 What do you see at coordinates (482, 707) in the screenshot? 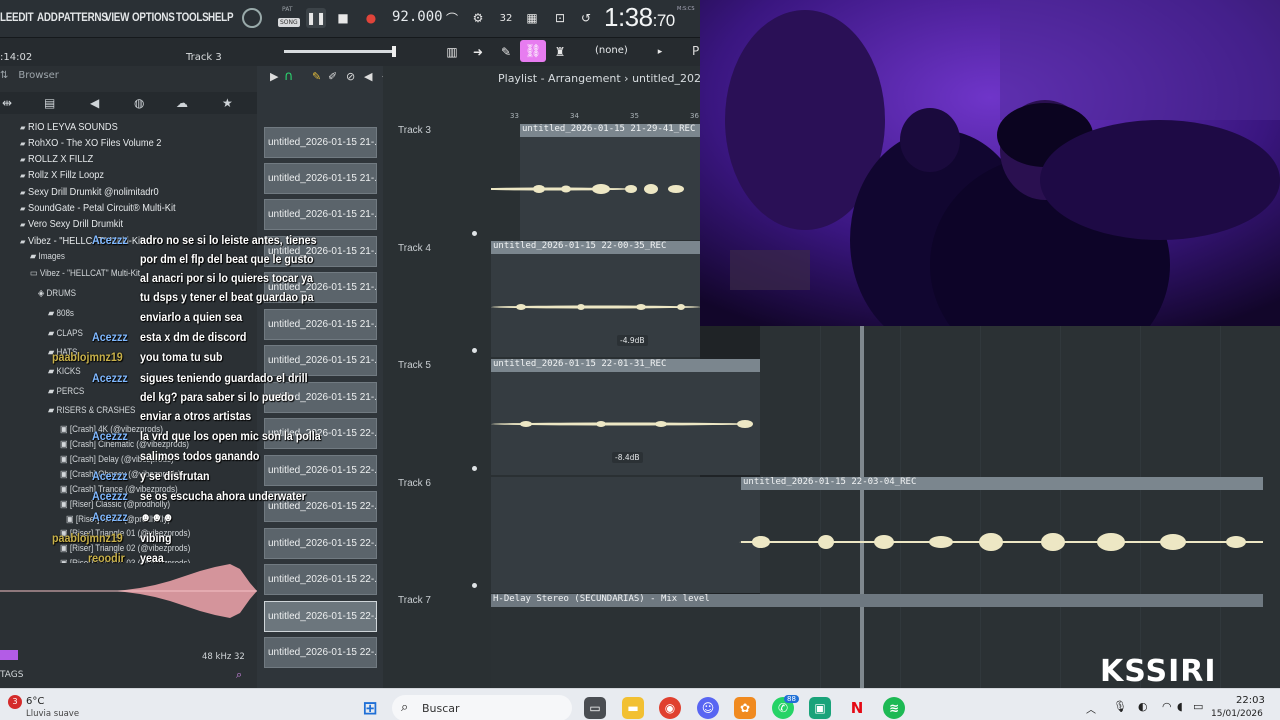
I see `taskbar-search-box` at bounding box center [482, 707].